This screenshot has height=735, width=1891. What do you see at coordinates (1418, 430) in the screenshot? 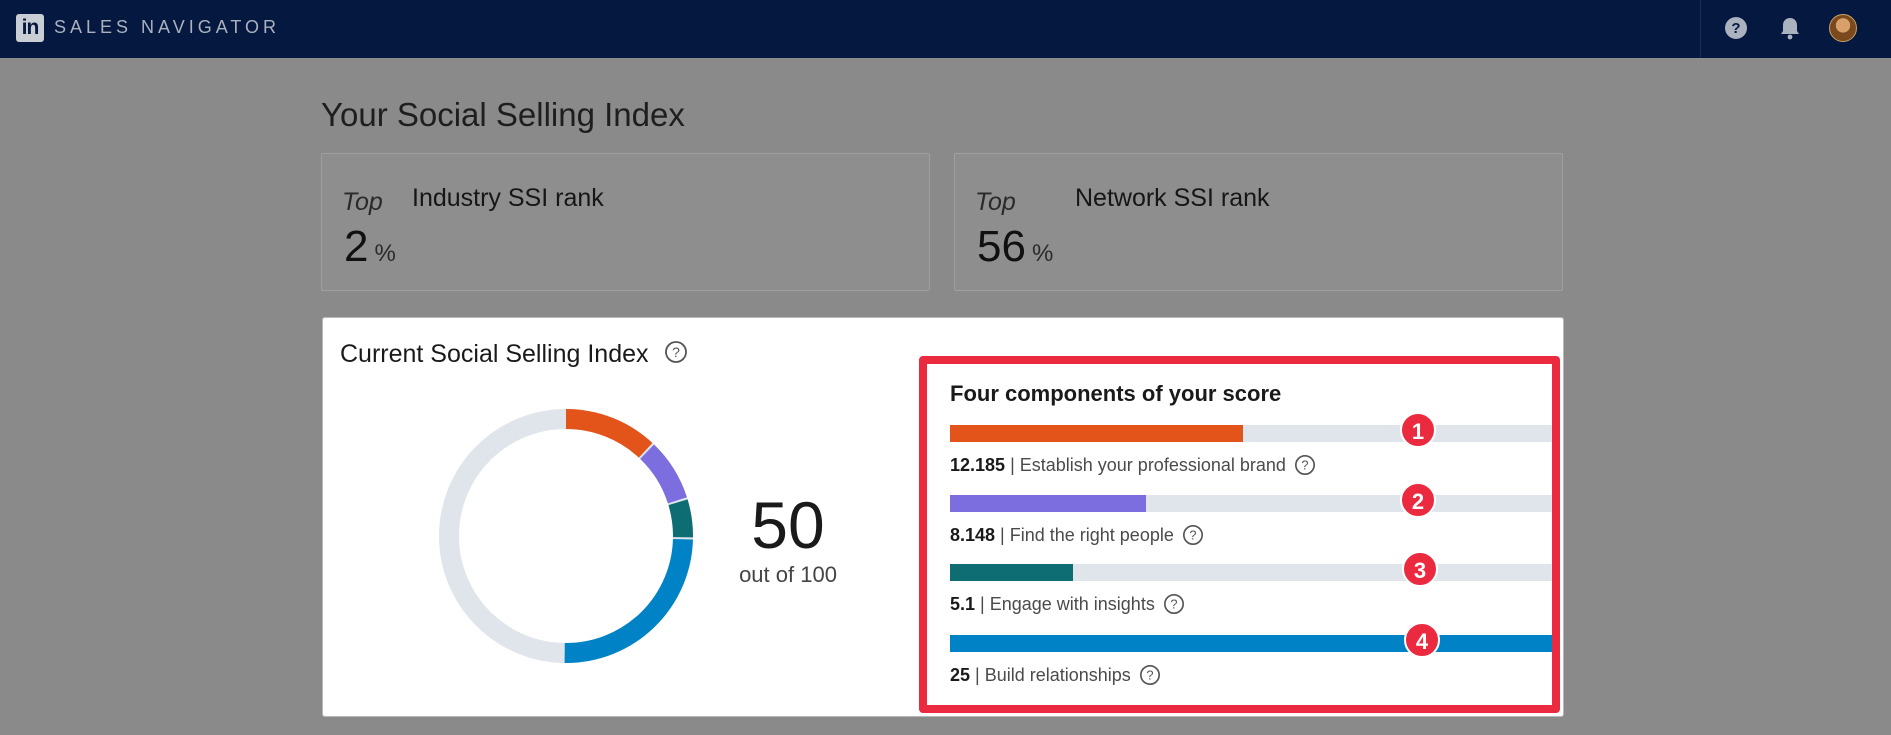
I see `annotation-badge: 1` at bounding box center [1418, 430].